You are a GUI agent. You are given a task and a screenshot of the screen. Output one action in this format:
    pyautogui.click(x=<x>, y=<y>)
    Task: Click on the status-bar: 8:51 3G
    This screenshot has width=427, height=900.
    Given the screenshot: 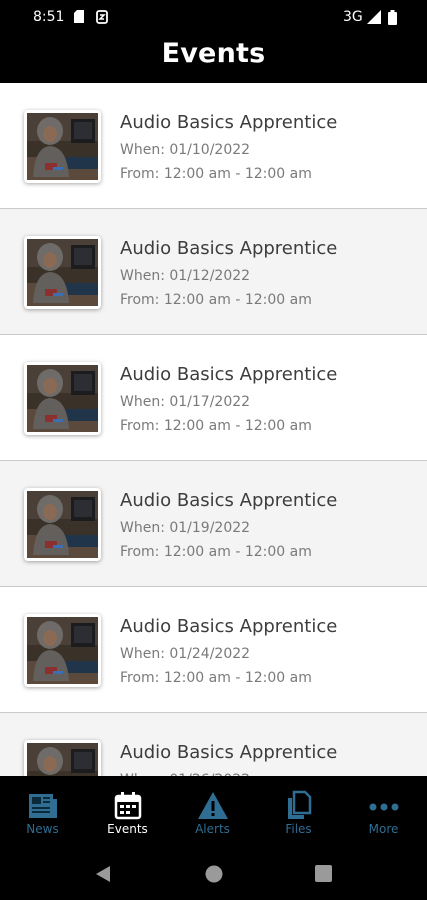 What is the action you would take?
    pyautogui.click(x=213, y=17)
    